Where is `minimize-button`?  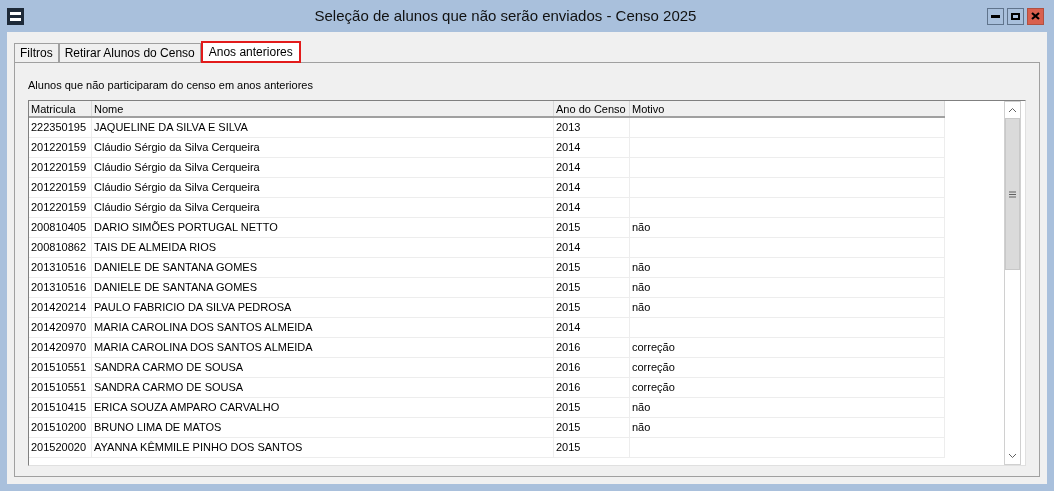
minimize-button is located at coordinates (995, 16).